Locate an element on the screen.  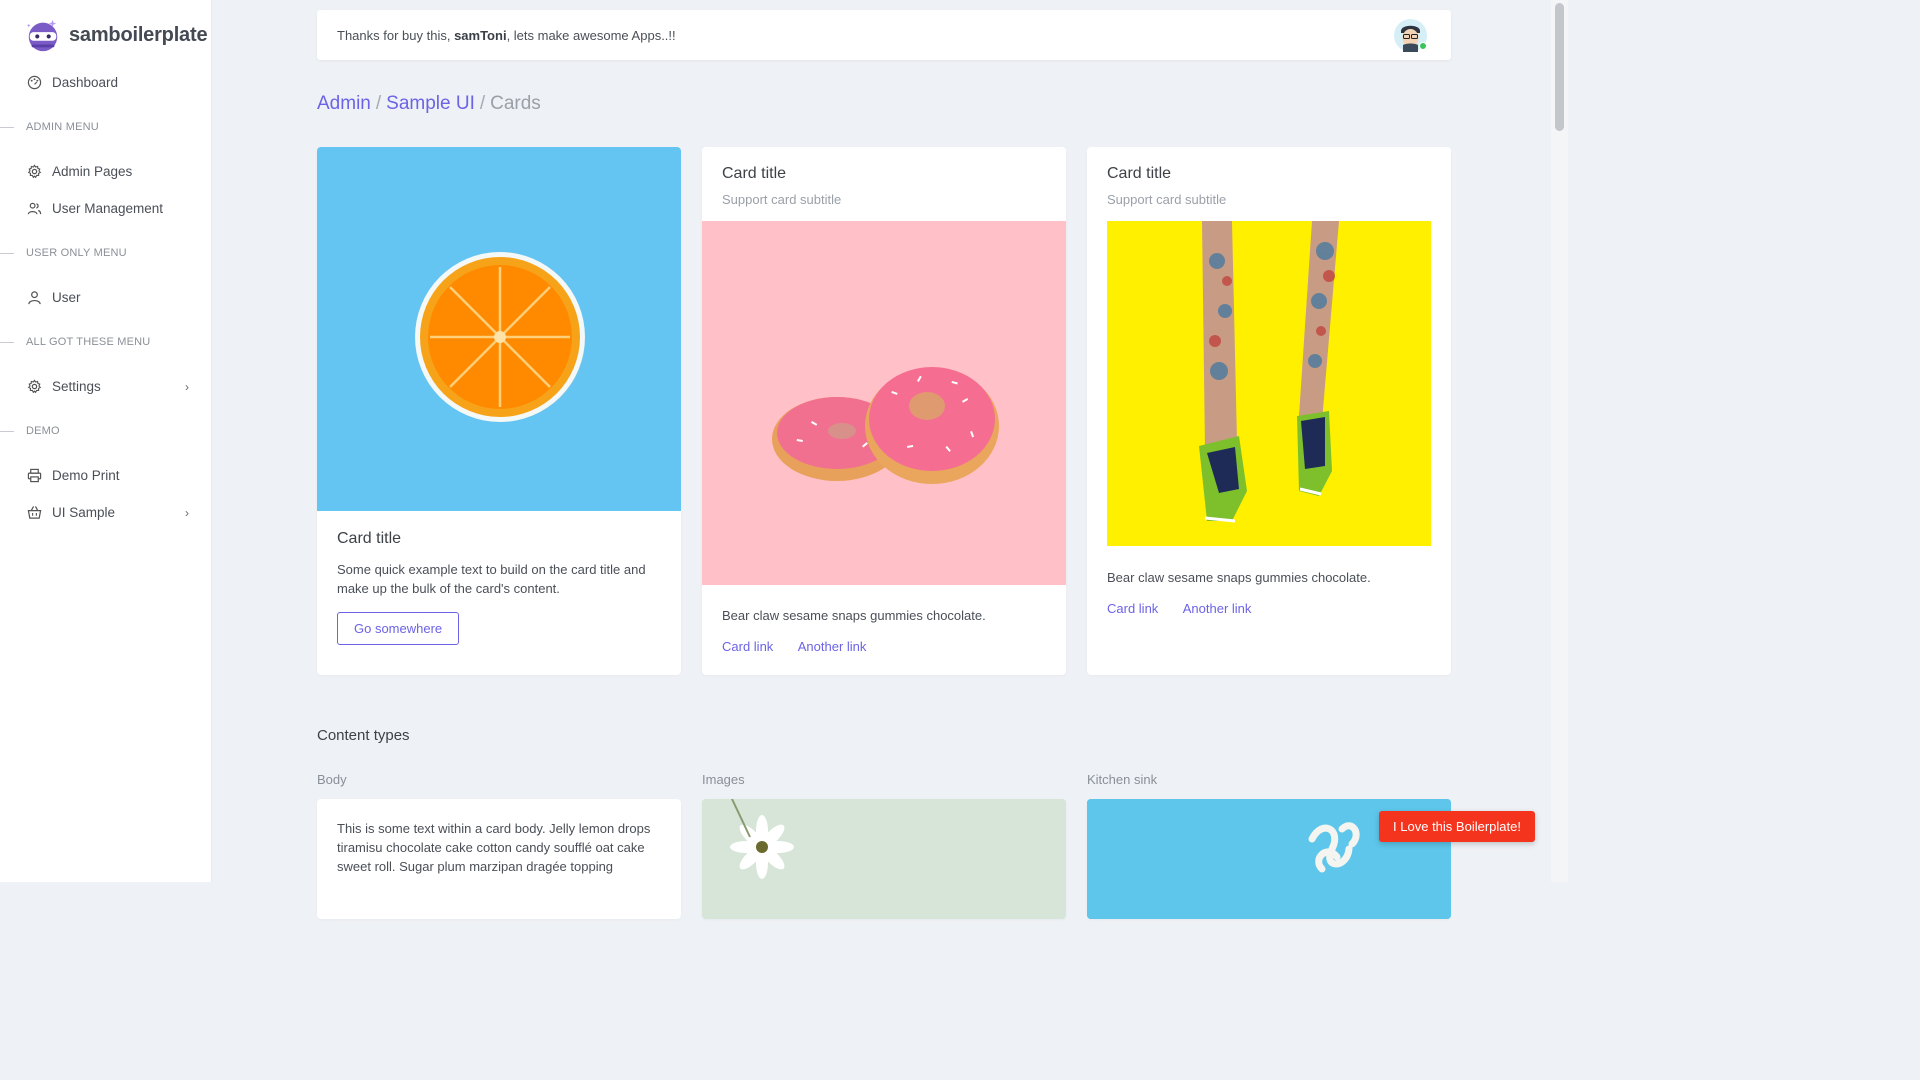
card-image-sneakers is located at coordinates (1269, 383).